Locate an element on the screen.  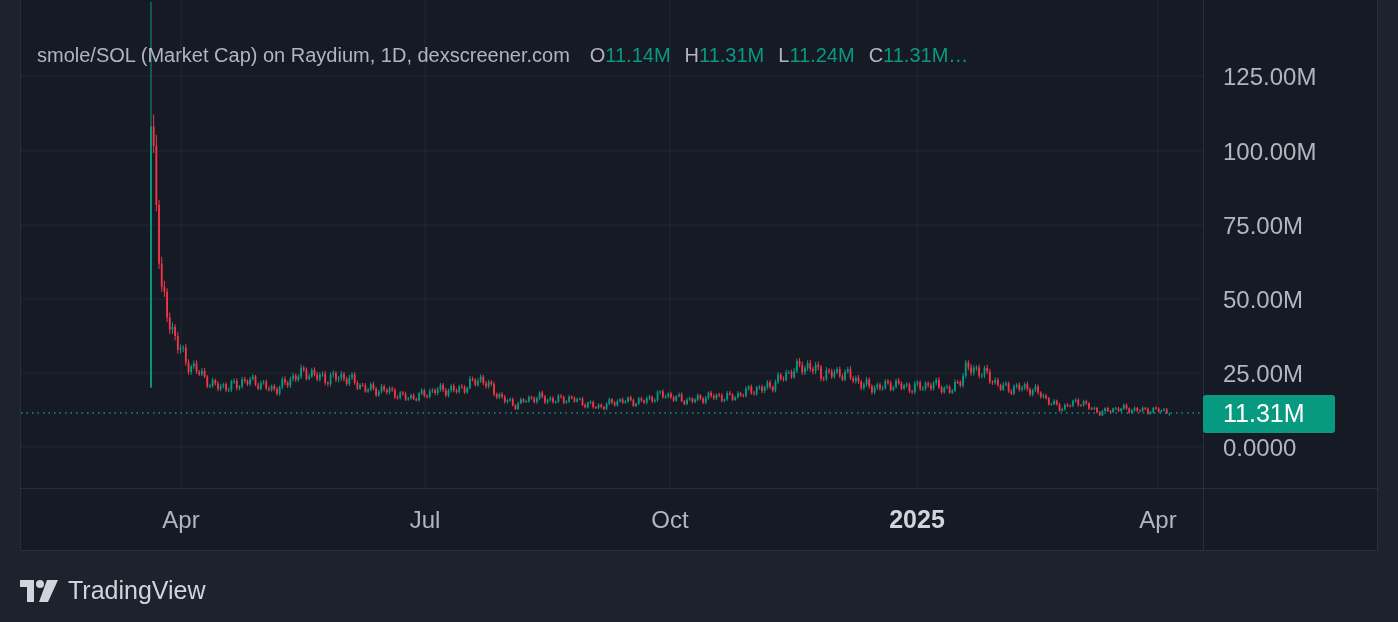
price-label: 0.0000 is located at coordinates (1260, 447).